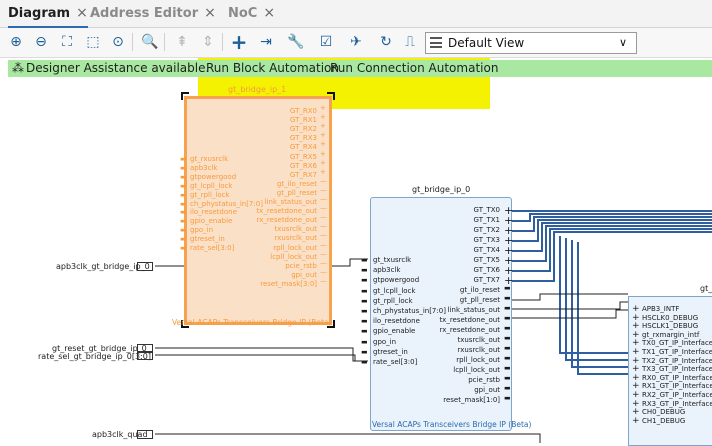 The image size is (712, 446). Describe the element at coordinates (295, 247) in the screenshot. I see `port-label: rpll_lock_out` at that location.